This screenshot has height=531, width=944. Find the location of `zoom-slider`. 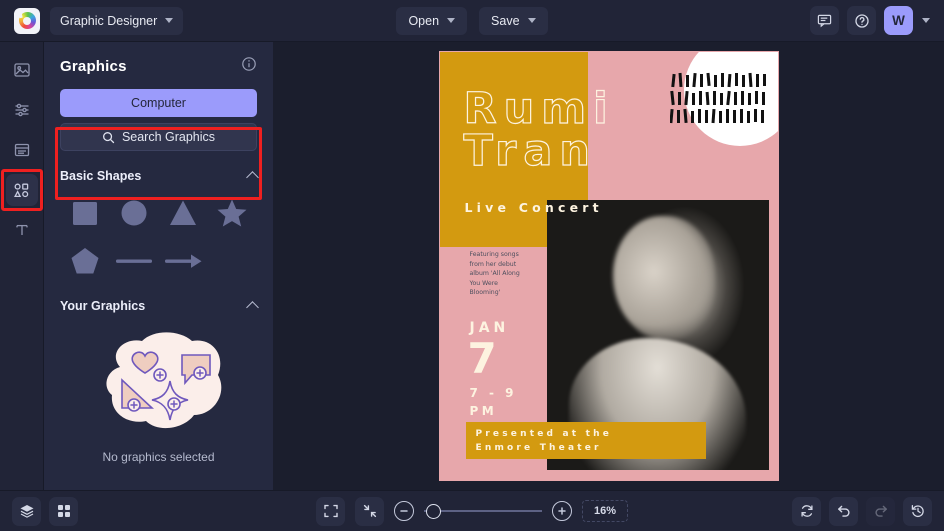

zoom-slider is located at coordinates (483, 511).